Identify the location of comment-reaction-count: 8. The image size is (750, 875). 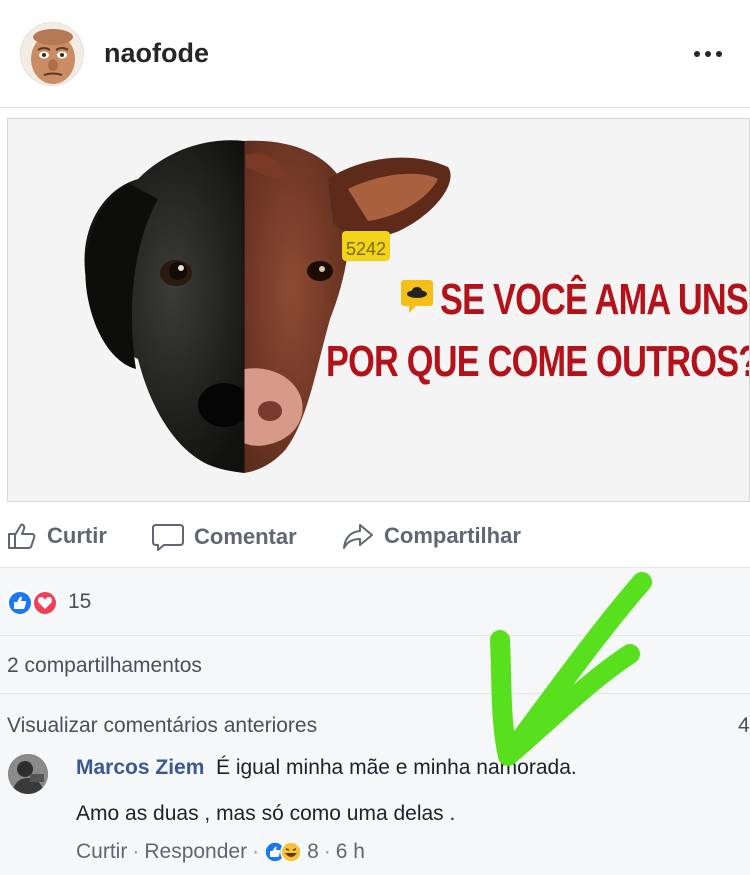
(313, 851).